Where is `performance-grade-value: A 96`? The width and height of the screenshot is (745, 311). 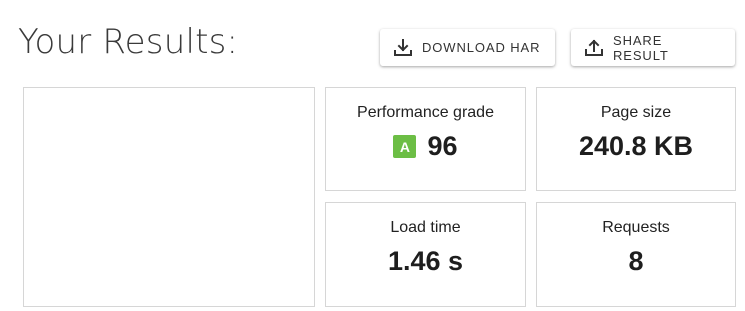 performance-grade-value: A 96 is located at coordinates (425, 146).